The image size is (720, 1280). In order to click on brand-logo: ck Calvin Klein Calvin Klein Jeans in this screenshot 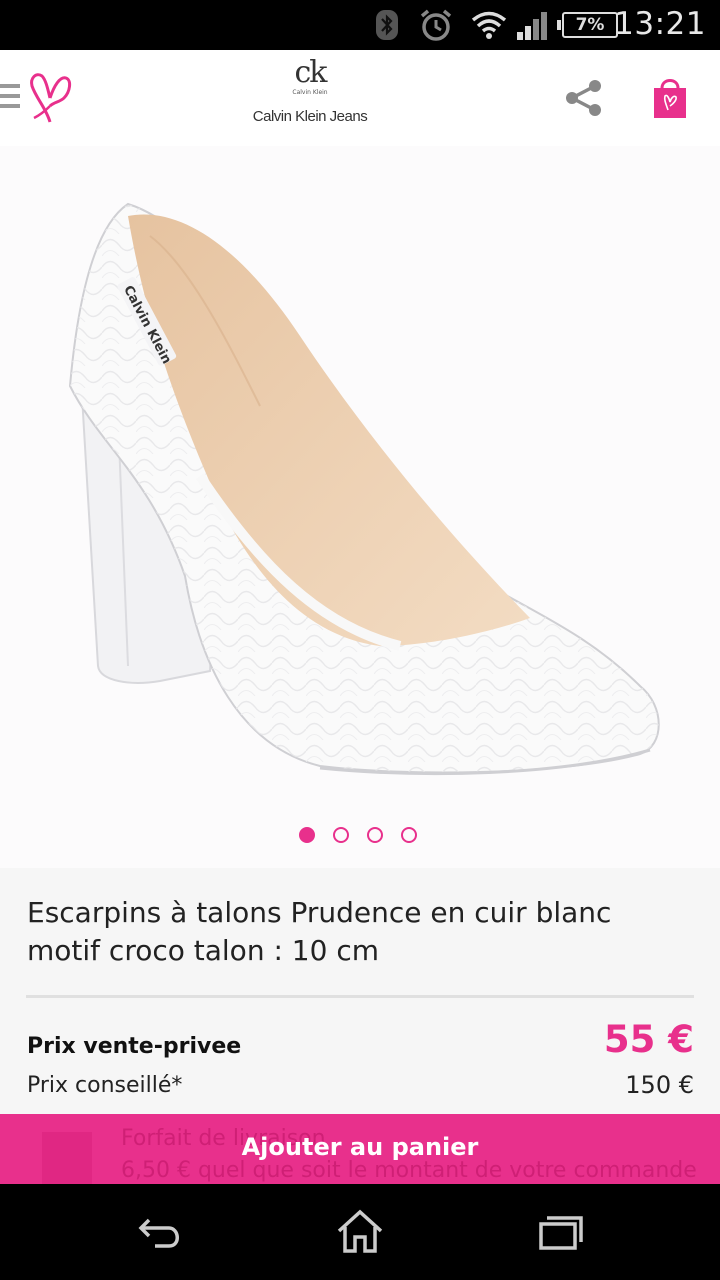, I will do `click(310, 90)`.